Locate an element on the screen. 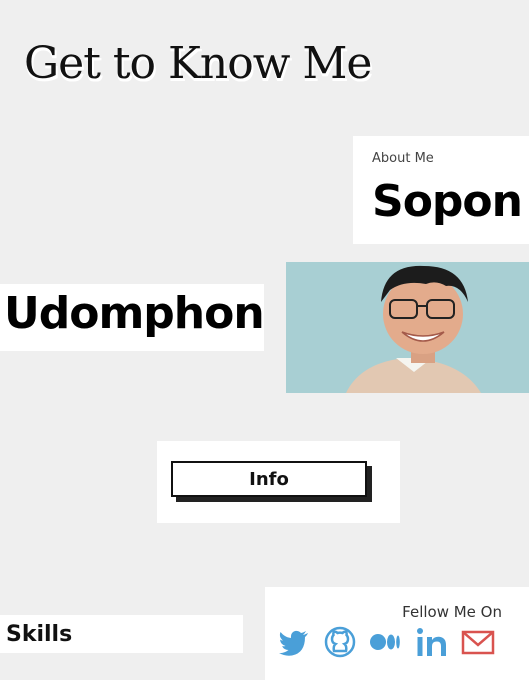  follow-label: Fellow Me On is located at coordinates (452, 612).